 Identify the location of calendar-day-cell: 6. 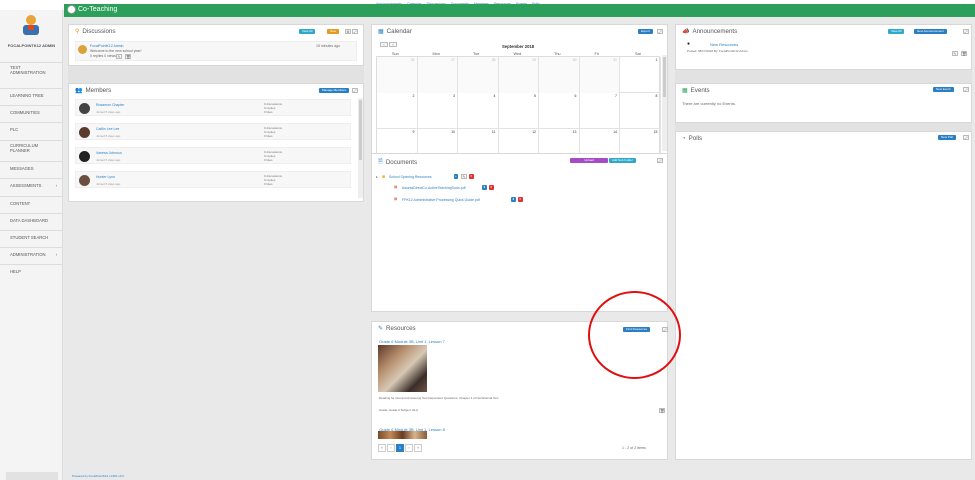
(559, 111).